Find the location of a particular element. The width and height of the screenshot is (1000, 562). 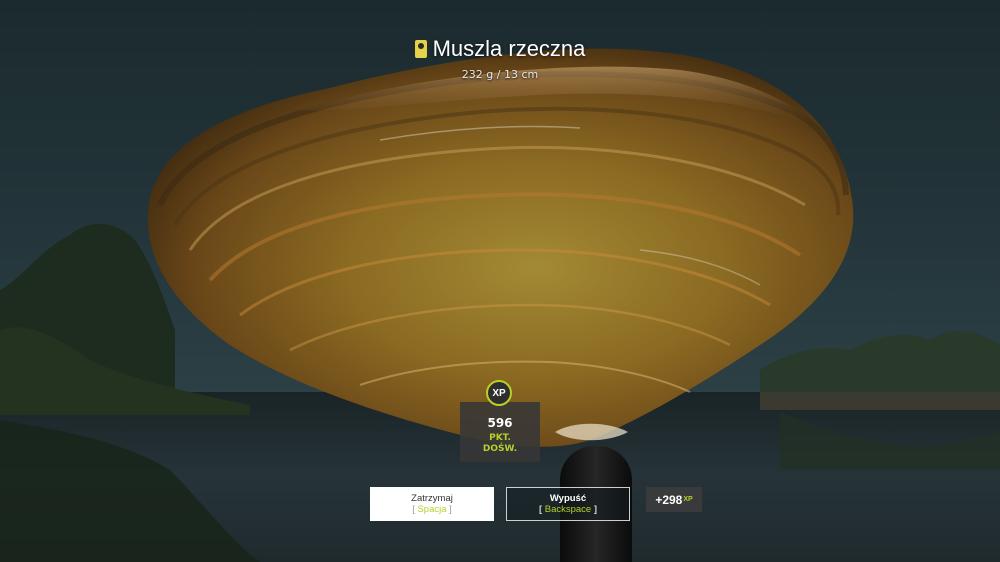

trophy-marker-icon is located at coordinates (420, 49).